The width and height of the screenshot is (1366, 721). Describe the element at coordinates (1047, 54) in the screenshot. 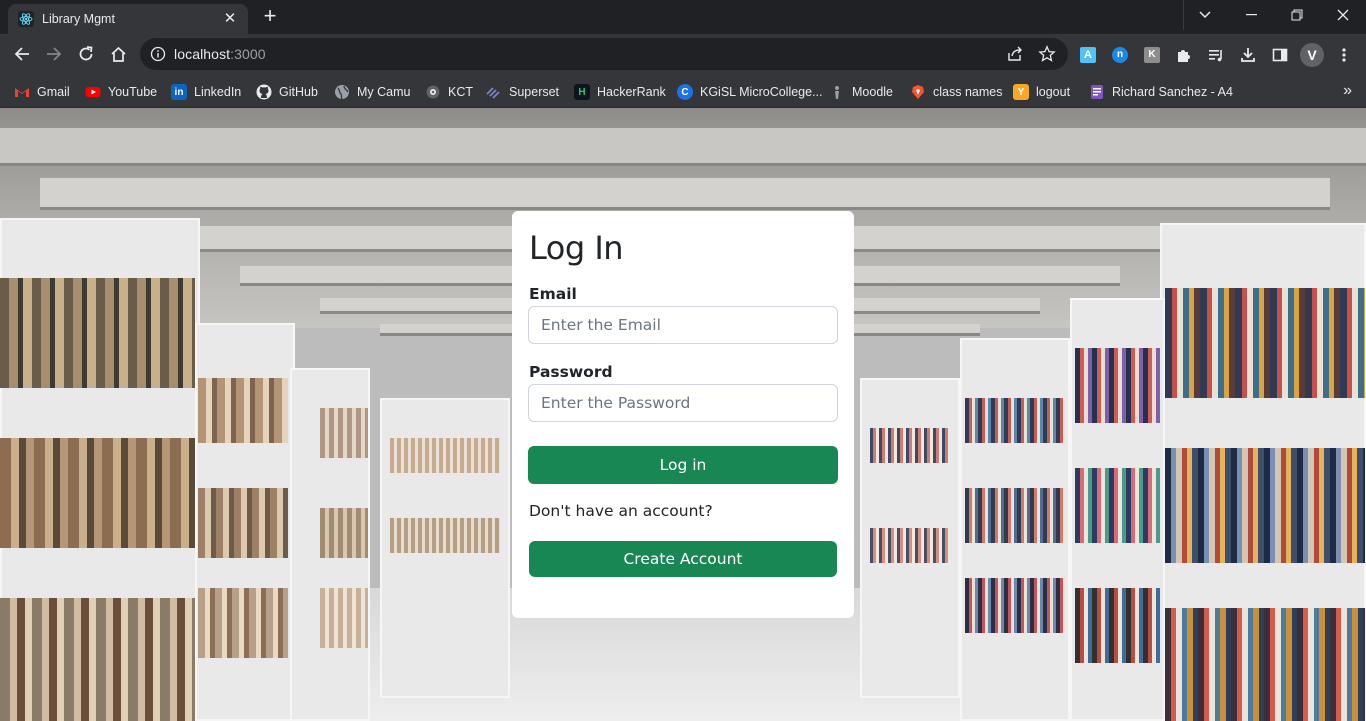

I see `star-icon` at that location.